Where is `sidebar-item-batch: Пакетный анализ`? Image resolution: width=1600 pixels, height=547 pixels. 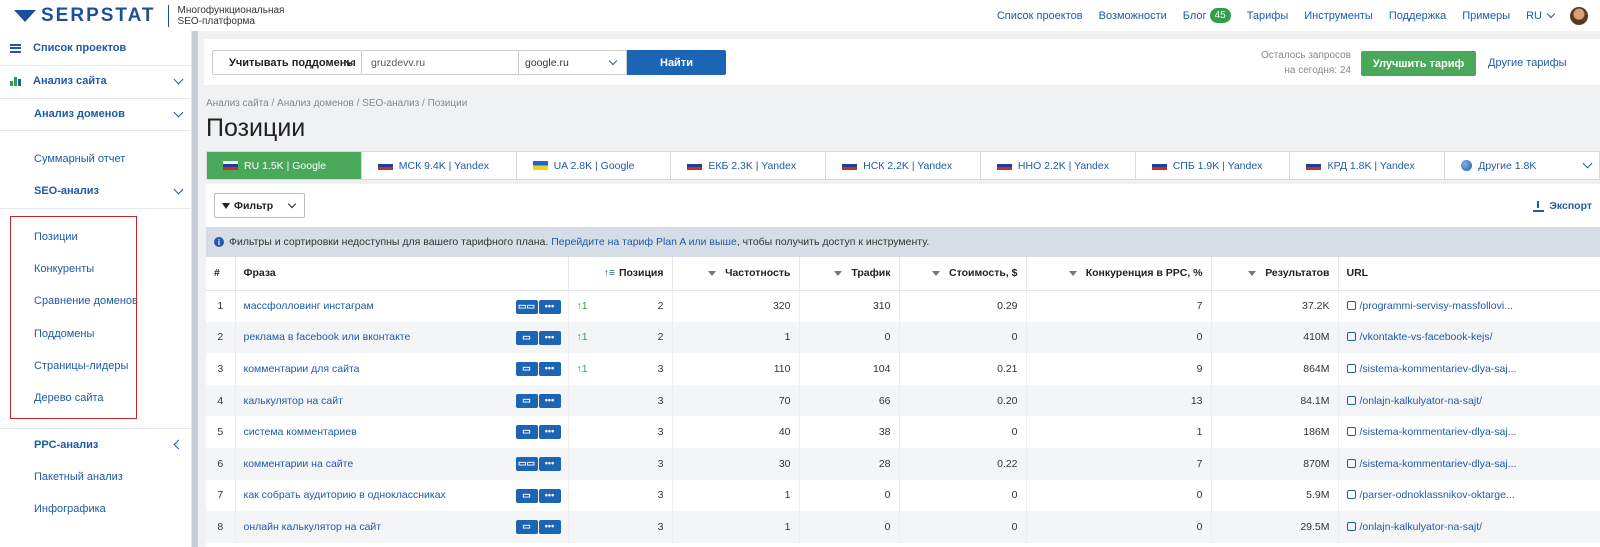
sidebar-item-batch: Пакетный анализ is located at coordinates (96, 477).